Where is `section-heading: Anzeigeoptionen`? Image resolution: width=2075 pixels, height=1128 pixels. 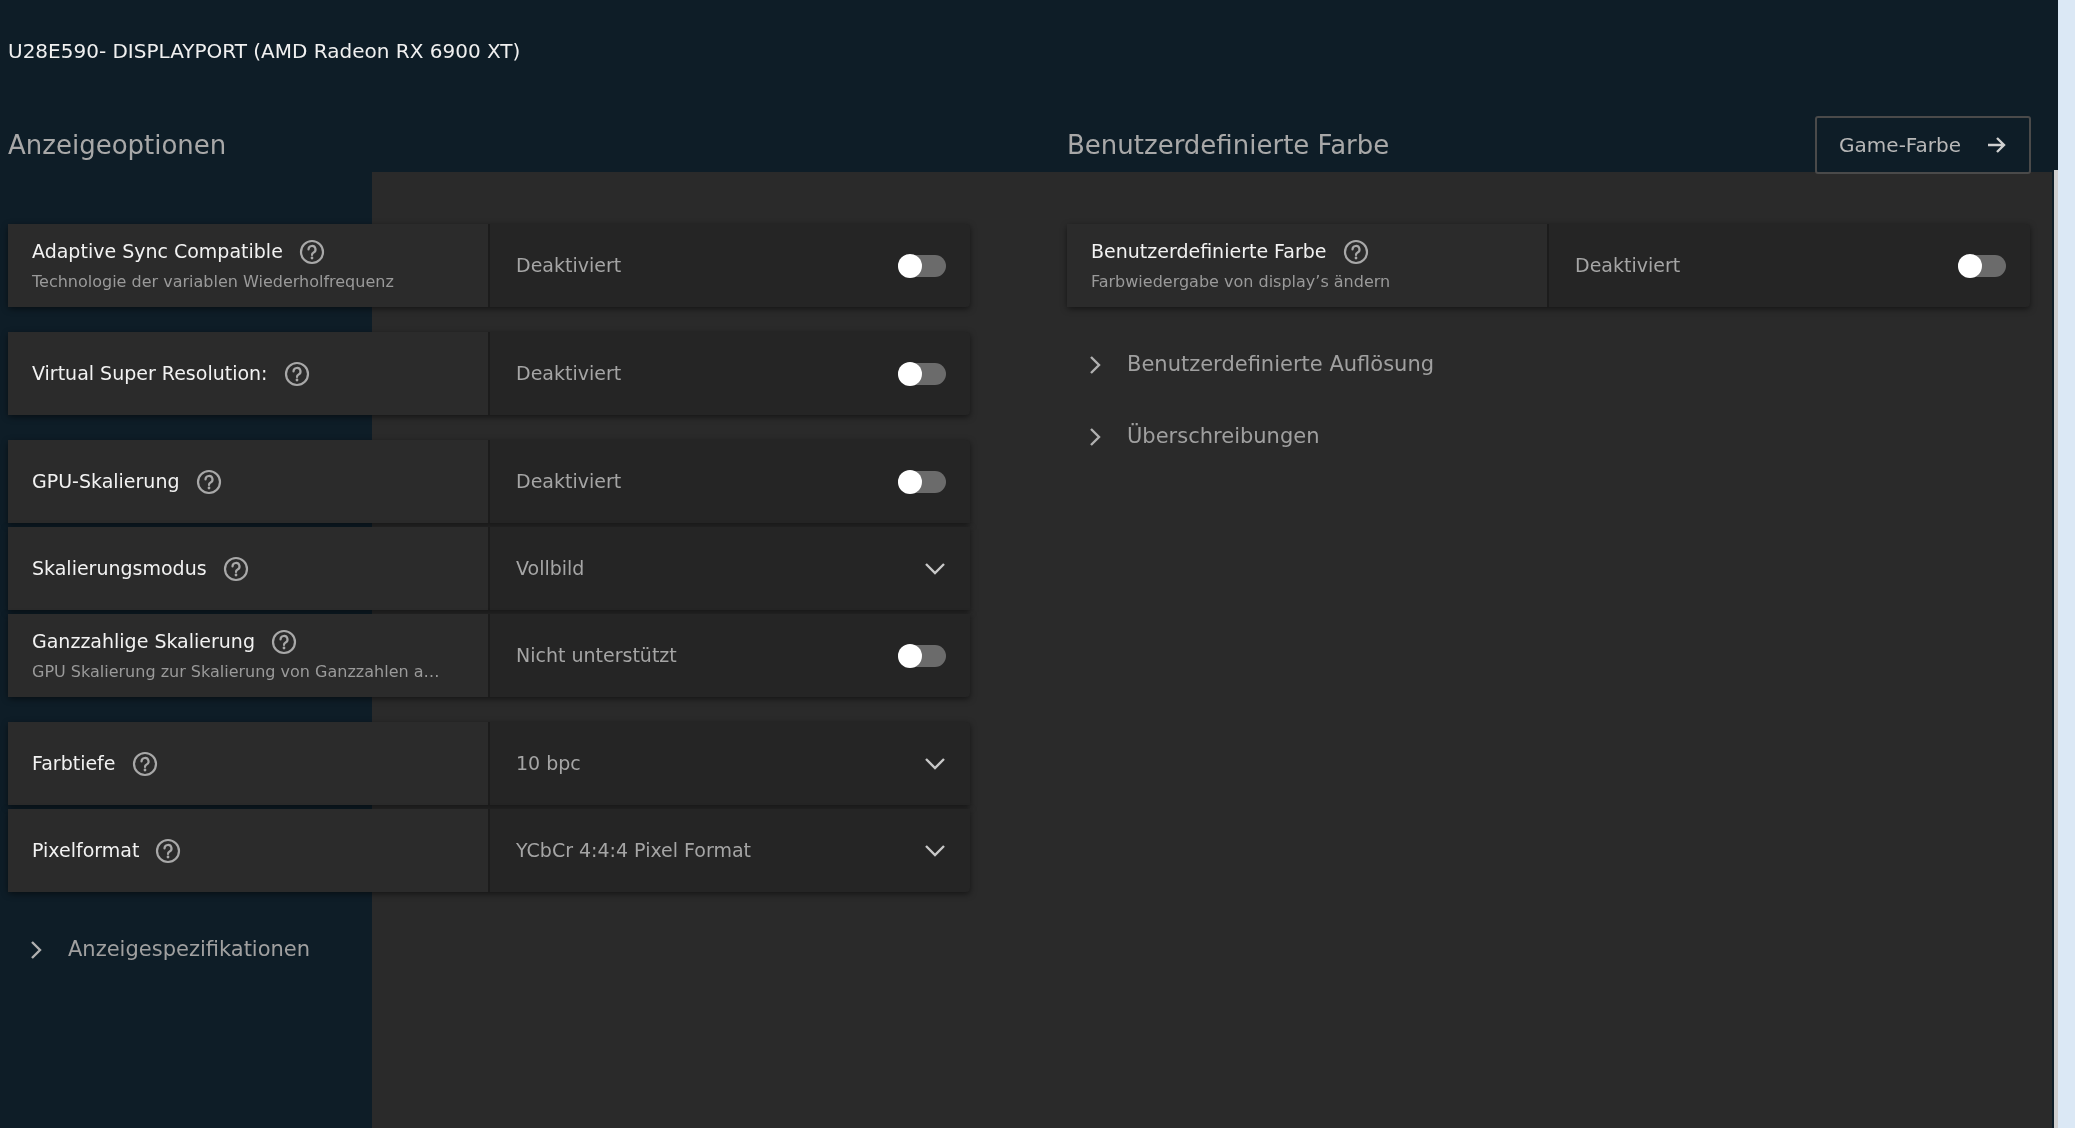
section-heading: Anzeigeoptionen is located at coordinates (117, 145).